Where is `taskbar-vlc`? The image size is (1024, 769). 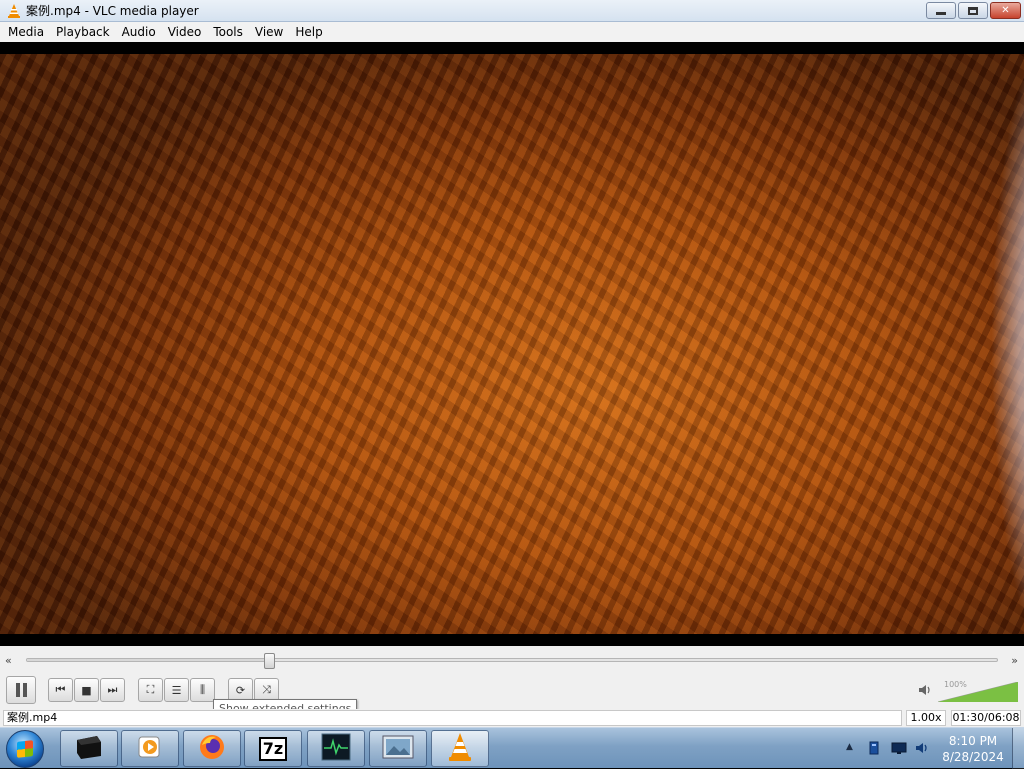 taskbar-vlc is located at coordinates (460, 748).